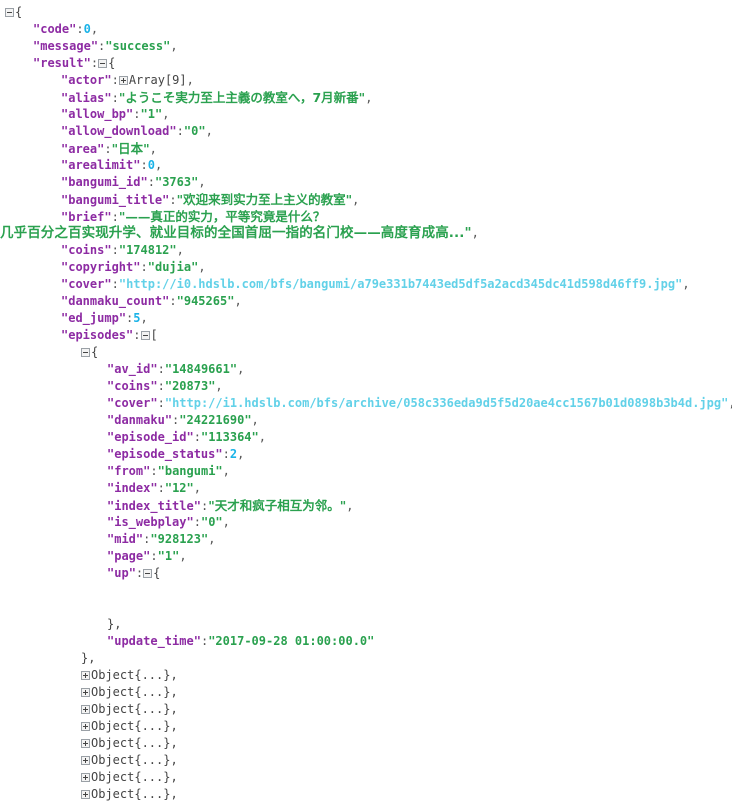 The height and width of the screenshot is (803, 732). I want to click on key-danmaku: "danmaku", so click(140, 420).